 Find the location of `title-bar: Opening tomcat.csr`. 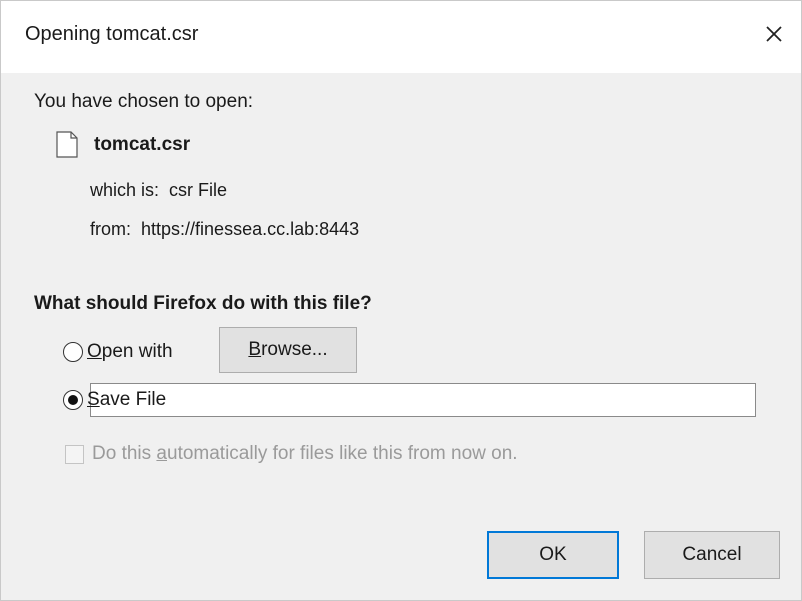

title-bar: Opening tomcat.csr is located at coordinates (401, 37).